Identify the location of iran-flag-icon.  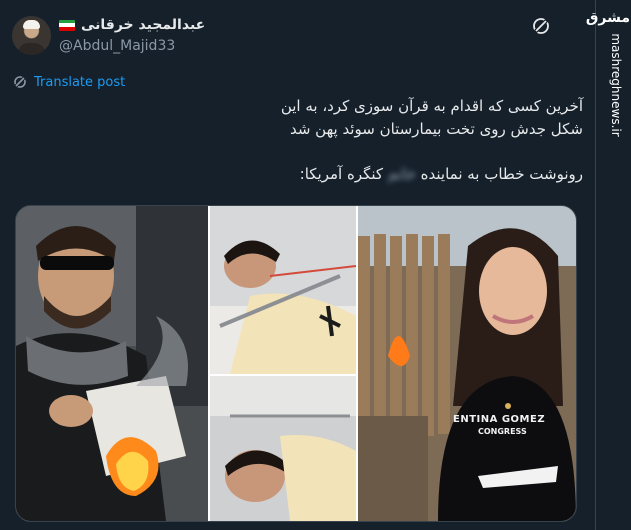
(67, 25).